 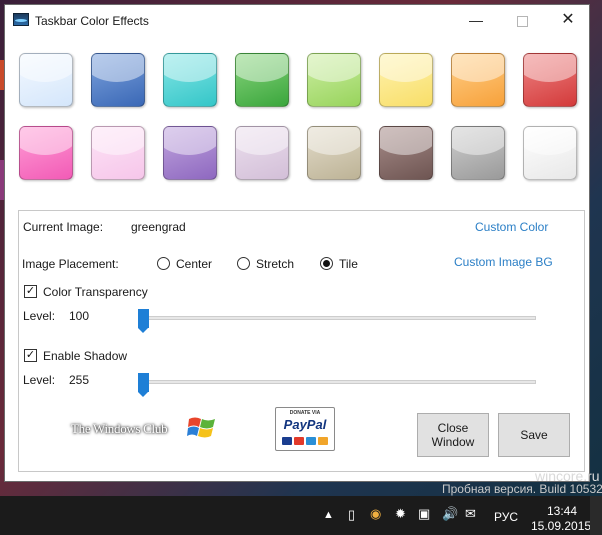 I want to click on placement-tile-radio, so click(x=326, y=263).